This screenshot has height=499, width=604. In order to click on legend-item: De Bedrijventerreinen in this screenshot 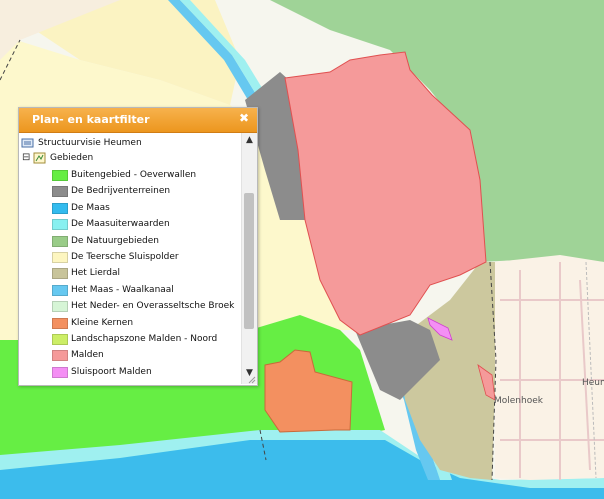, I will do `click(131, 191)`.